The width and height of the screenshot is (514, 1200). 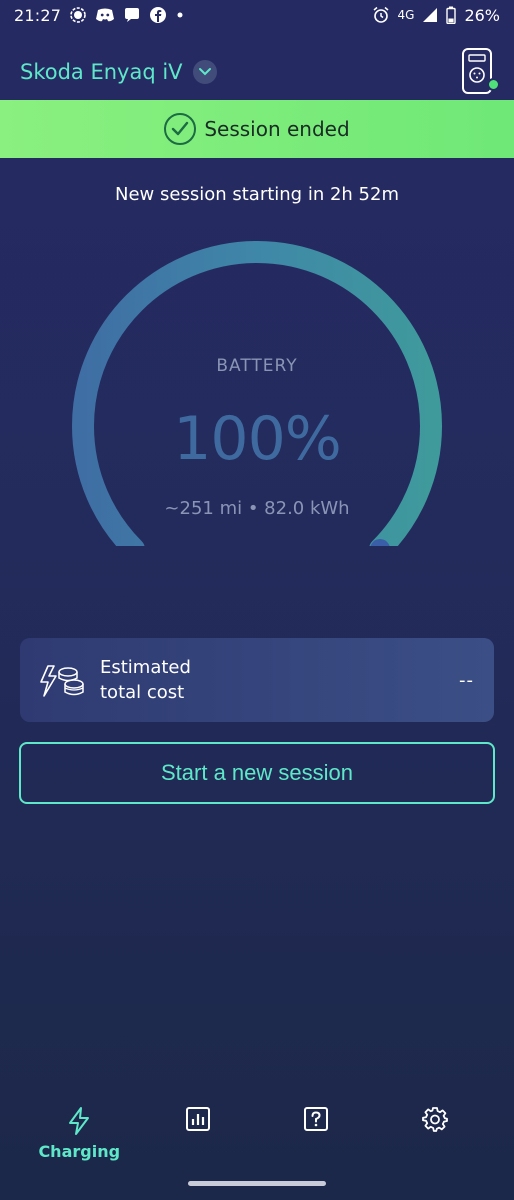 What do you see at coordinates (180, 15) in the screenshot?
I see `dot-icon` at bounding box center [180, 15].